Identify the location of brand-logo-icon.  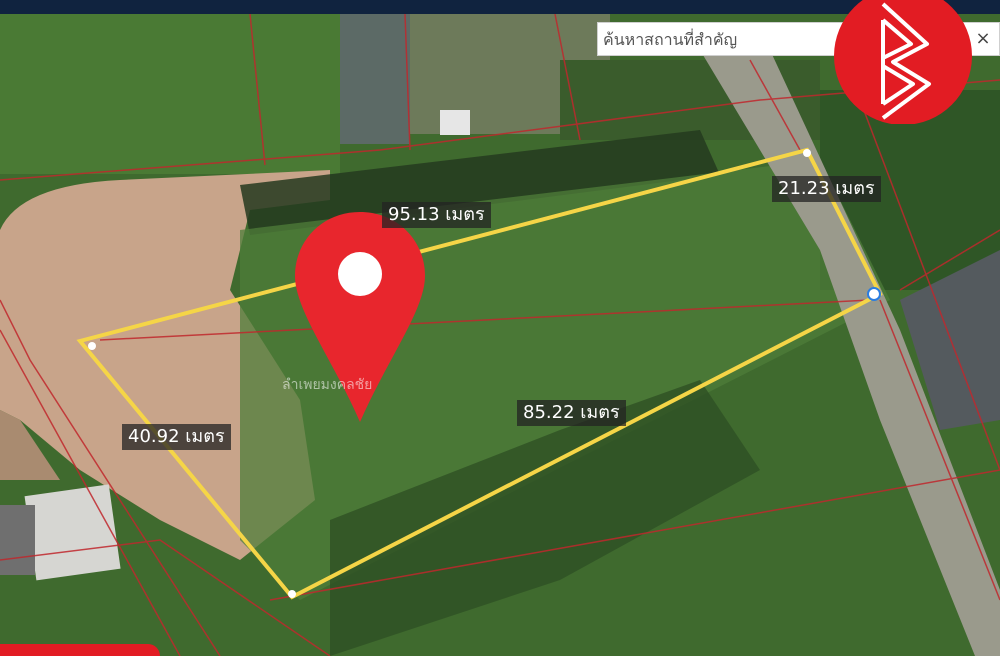
(903, 62).